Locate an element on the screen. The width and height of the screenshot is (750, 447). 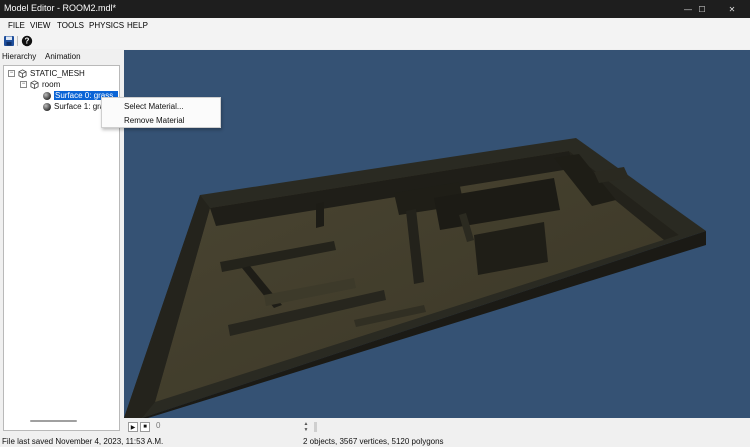
toolbar-separator is located at coordinates (17, 41).